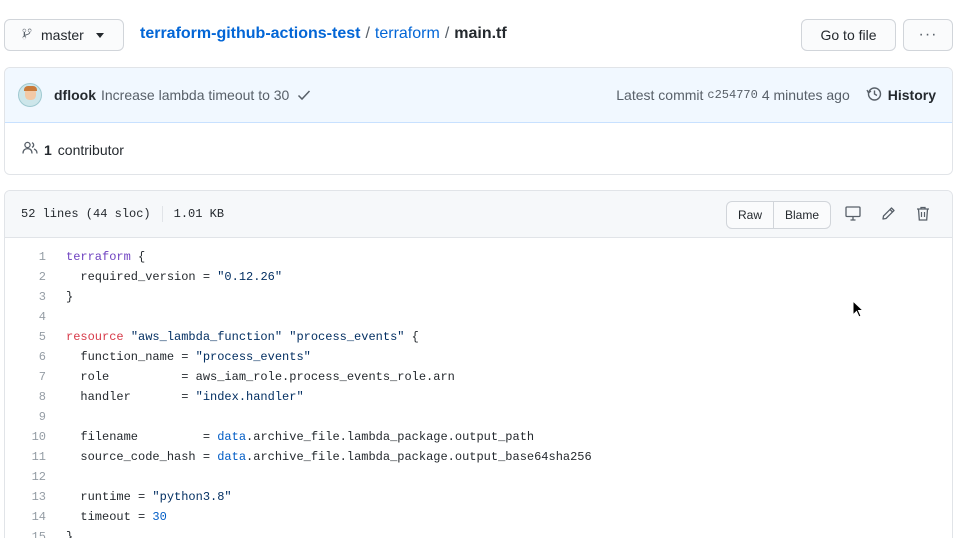 Image resolution: width=960 pixels, height=538 pixels. I want to click on code-line: 15}, so click(478, 532).